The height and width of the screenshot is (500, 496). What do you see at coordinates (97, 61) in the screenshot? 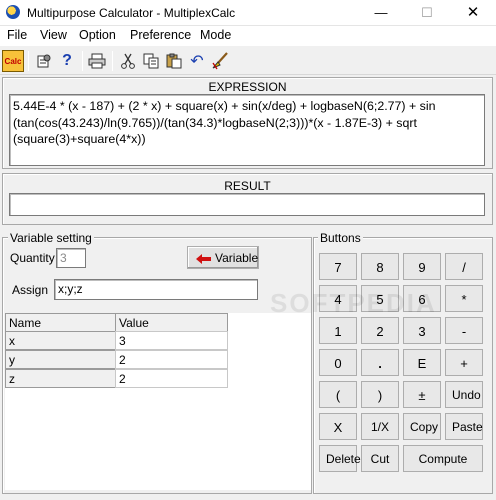
I see `printer-icon` at bounding box center [97, 61].